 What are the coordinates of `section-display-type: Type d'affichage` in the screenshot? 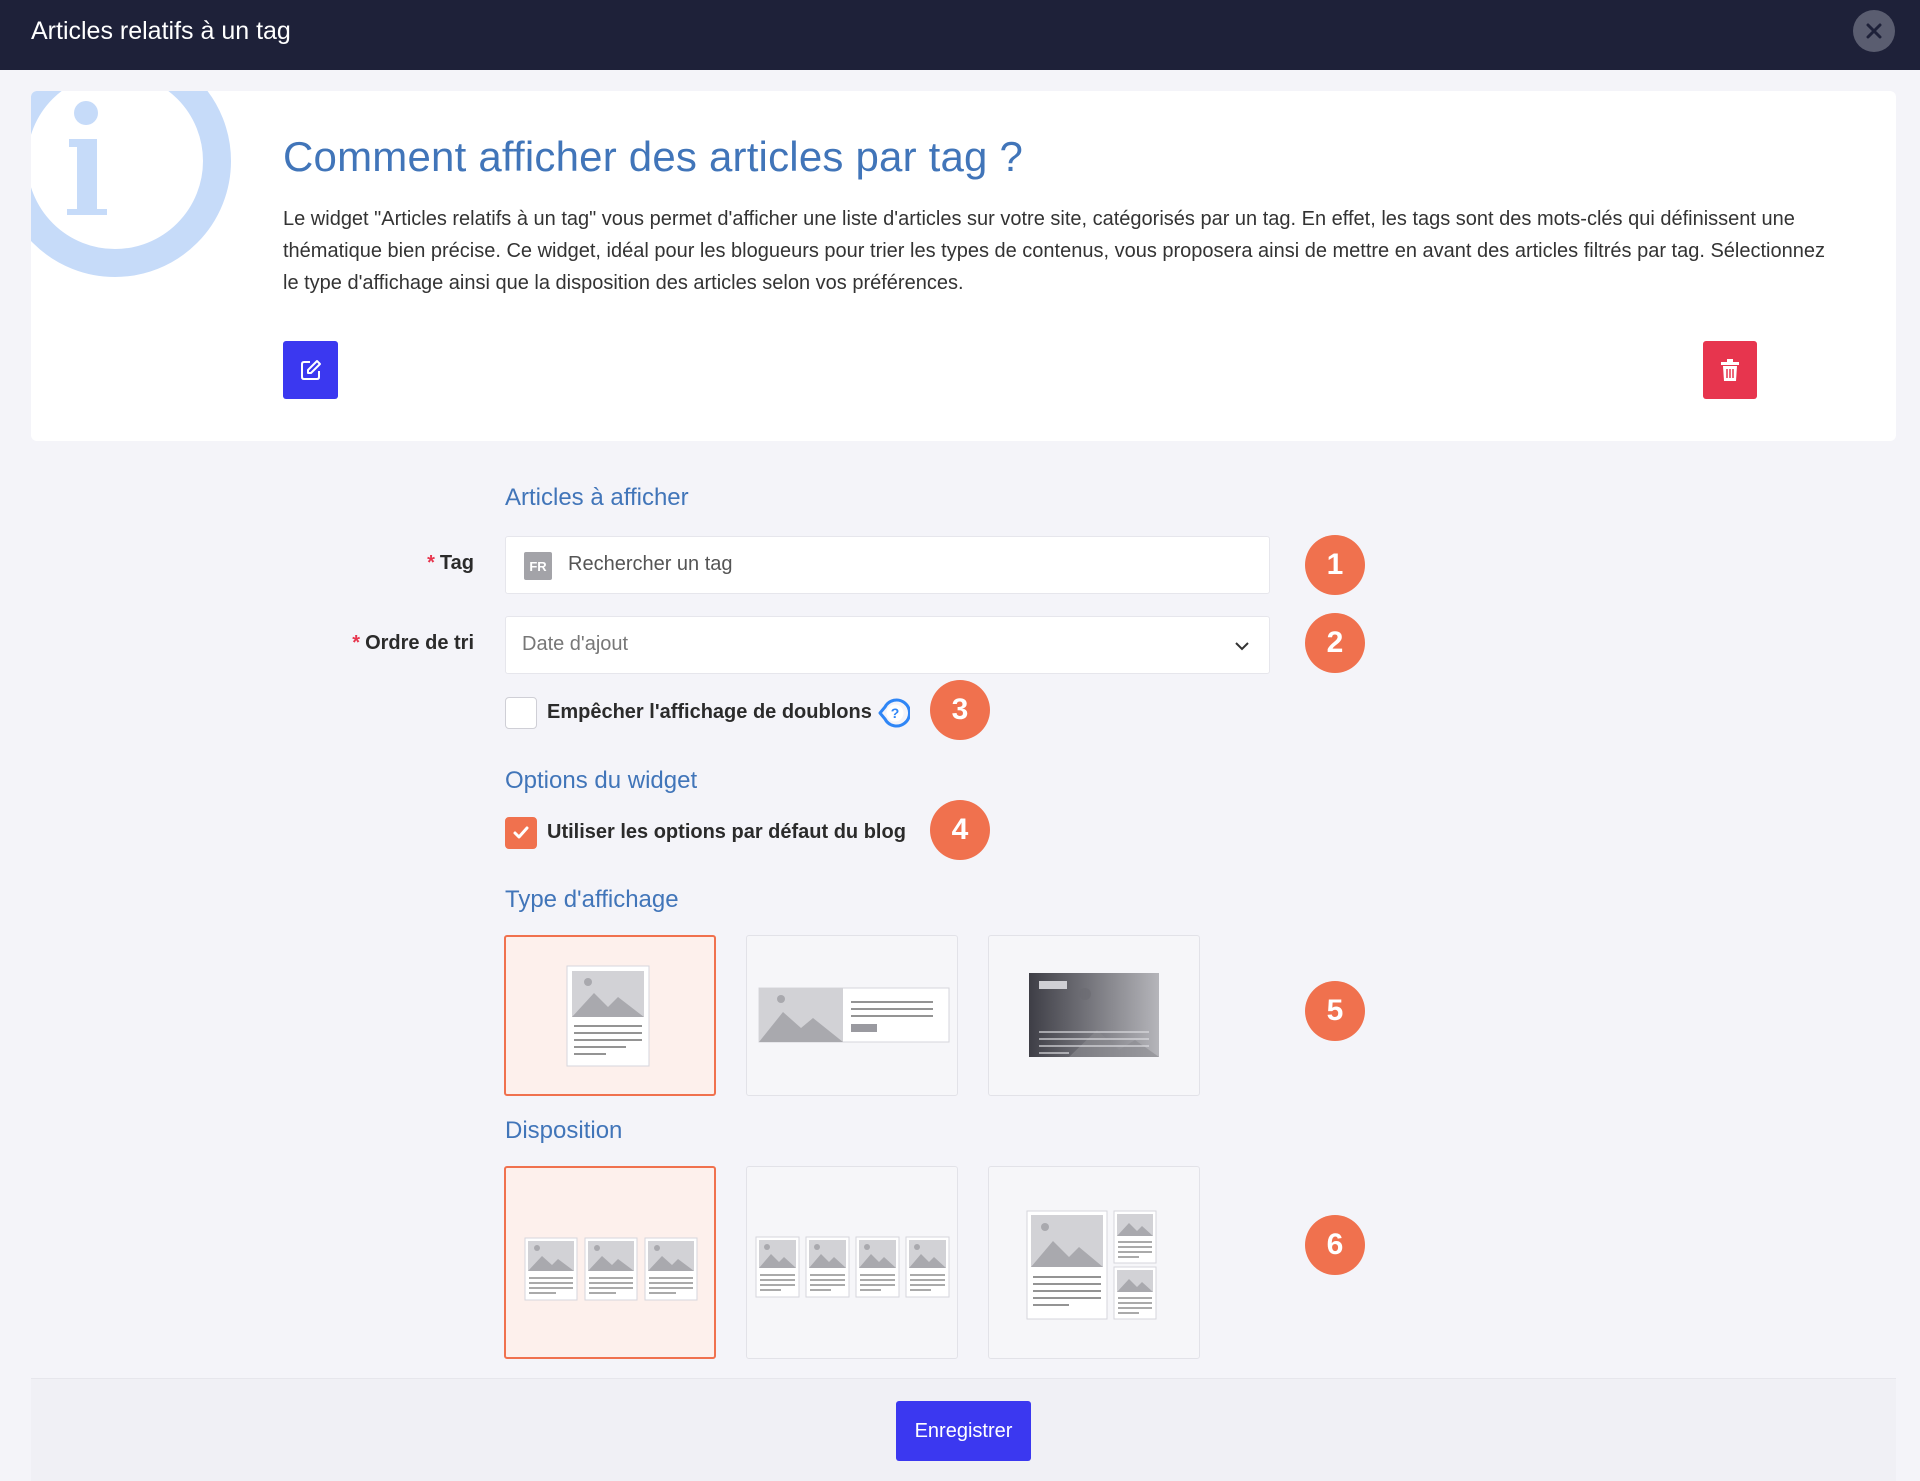 It's located at (592, 899).